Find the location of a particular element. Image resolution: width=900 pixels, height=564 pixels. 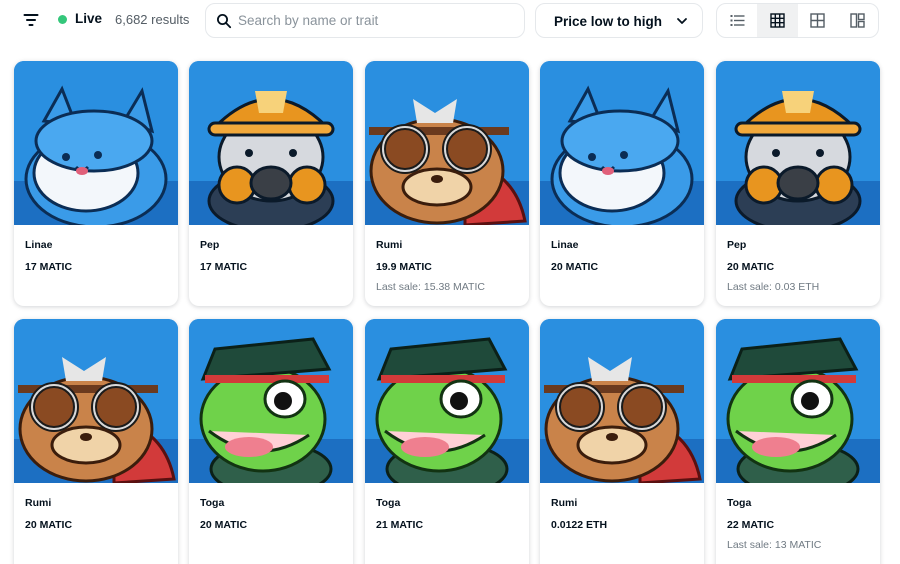

search-input is located at coordinates (378, 20).